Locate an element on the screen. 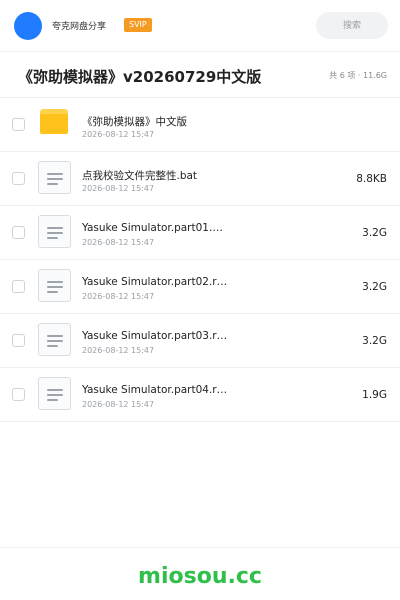  share-title-bar: 《弥助模拟器》v20260729中文版 共 6 项 · 11.6G is located at coordinates (200, 75).